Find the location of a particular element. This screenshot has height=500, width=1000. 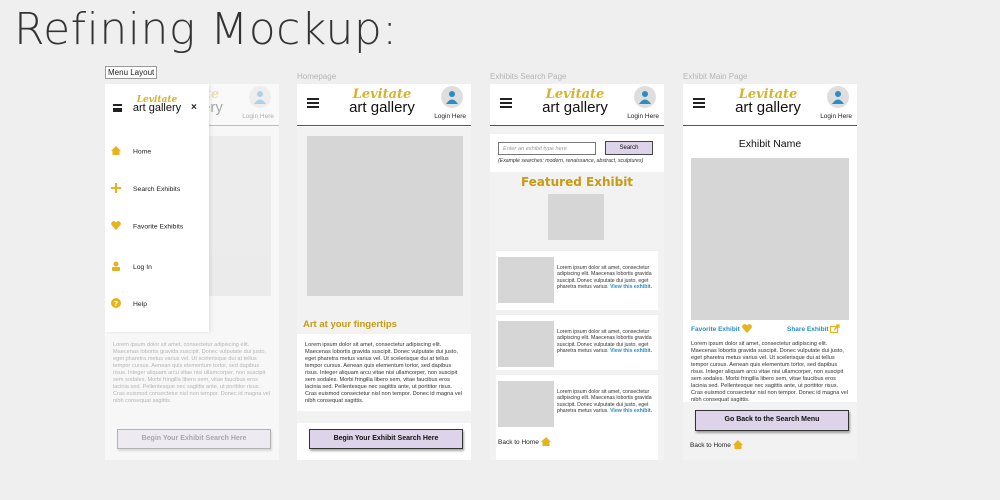

menu-item-search-exhibits: Search Exhibits is located at coordinates (145, 189).